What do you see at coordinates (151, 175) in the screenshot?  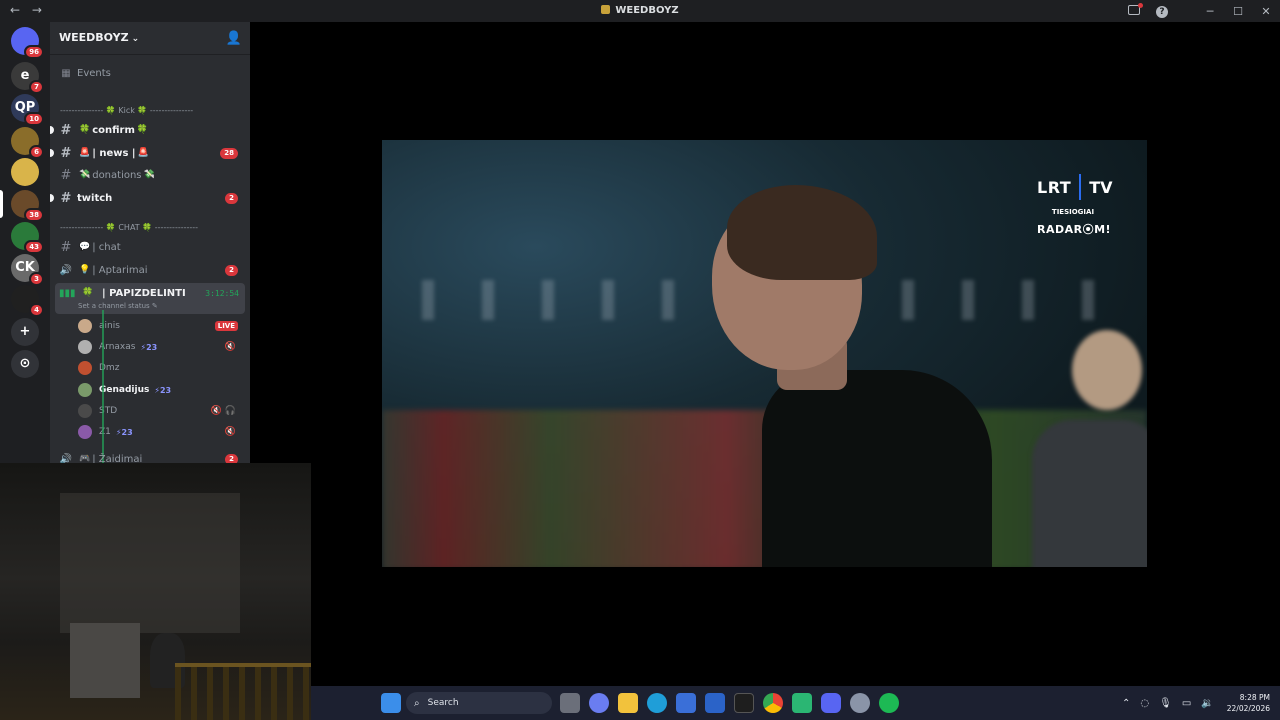 I see `channel-donations: # 💸 donations 💸` at bounding box center [151, 175].